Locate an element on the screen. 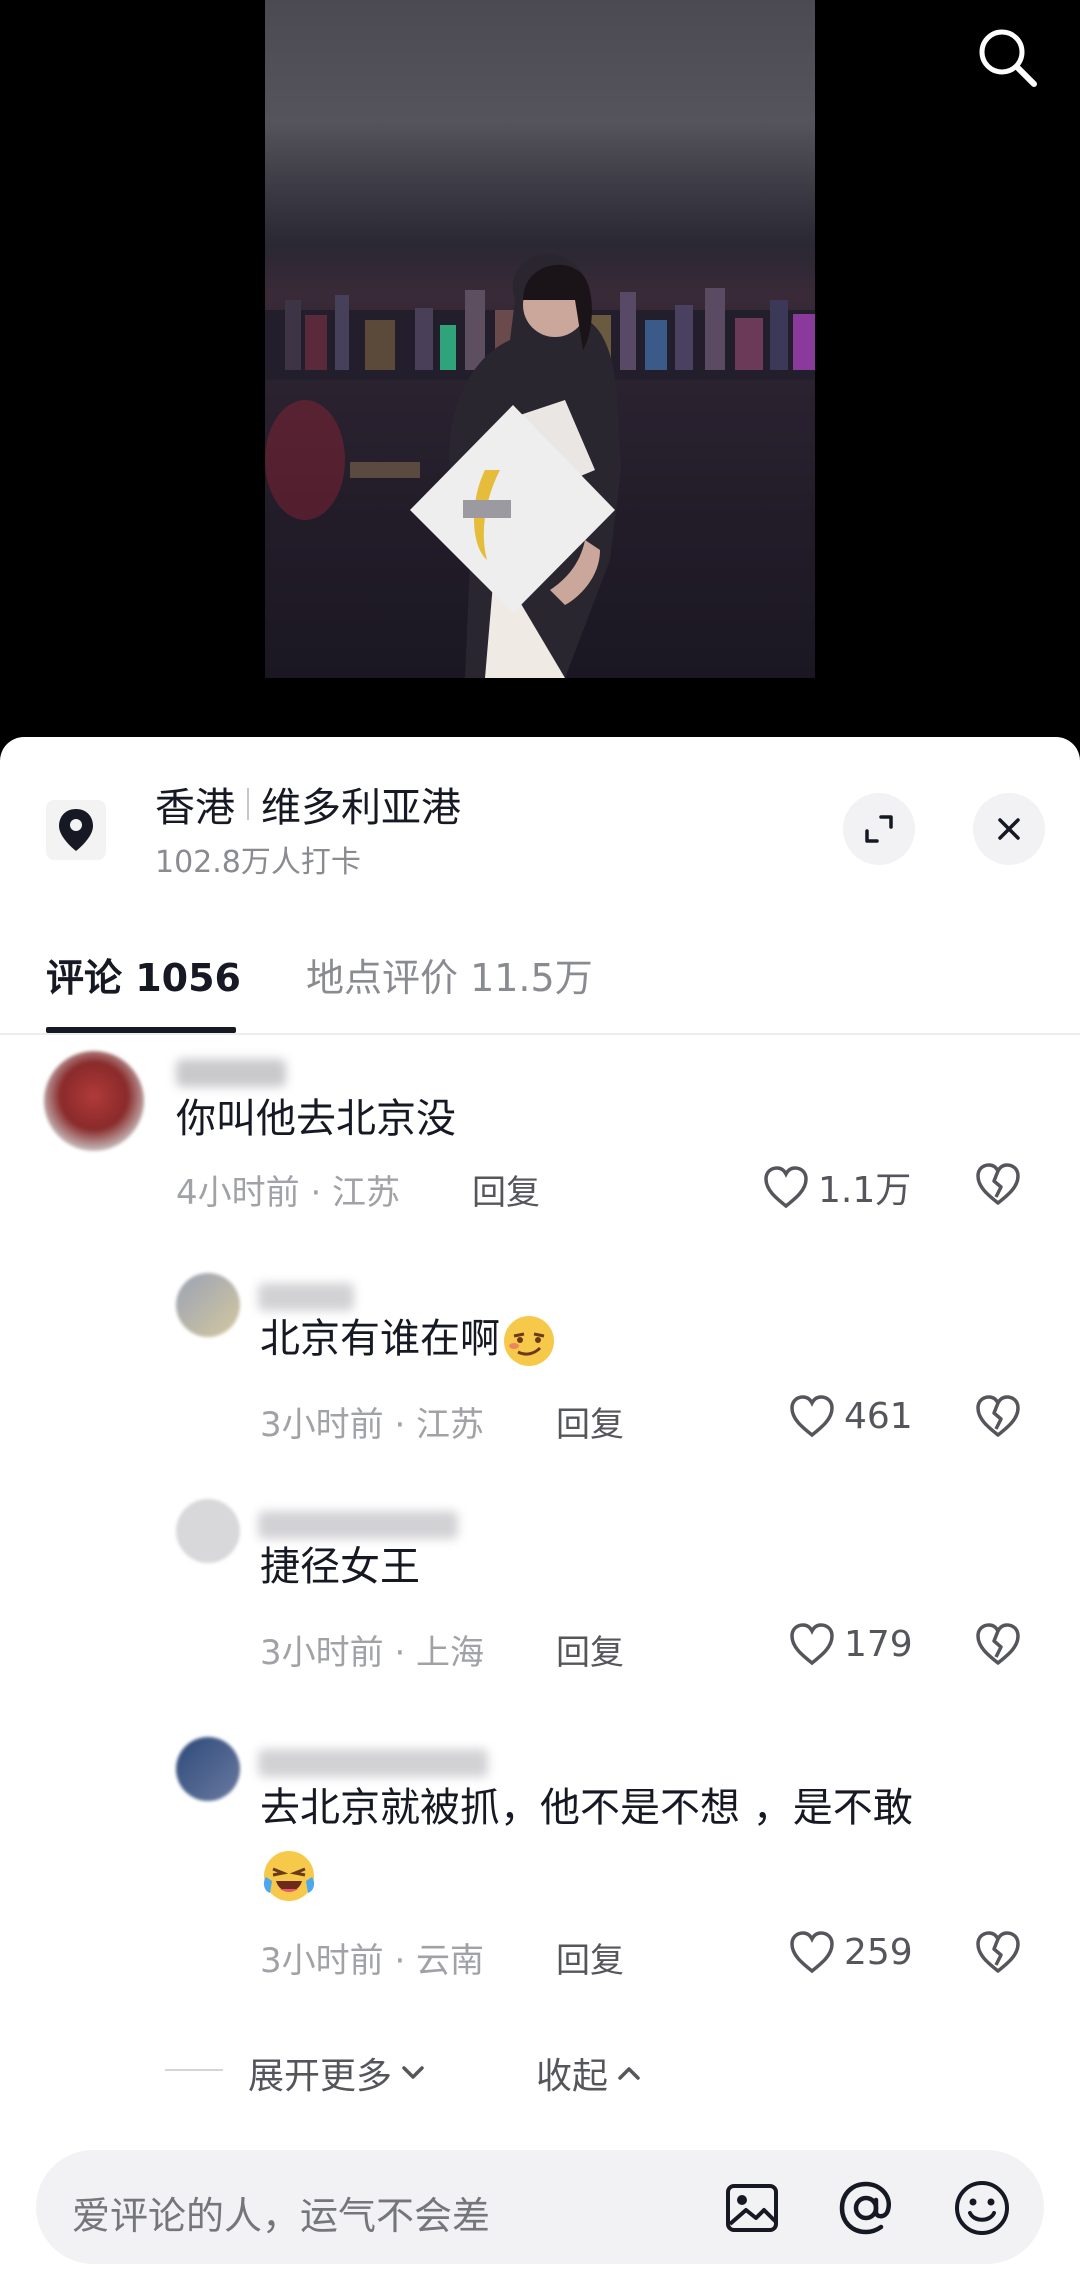 This screenshot has width=1080, height=2293. expand-sheet-button is located at coordinates (879, 829).